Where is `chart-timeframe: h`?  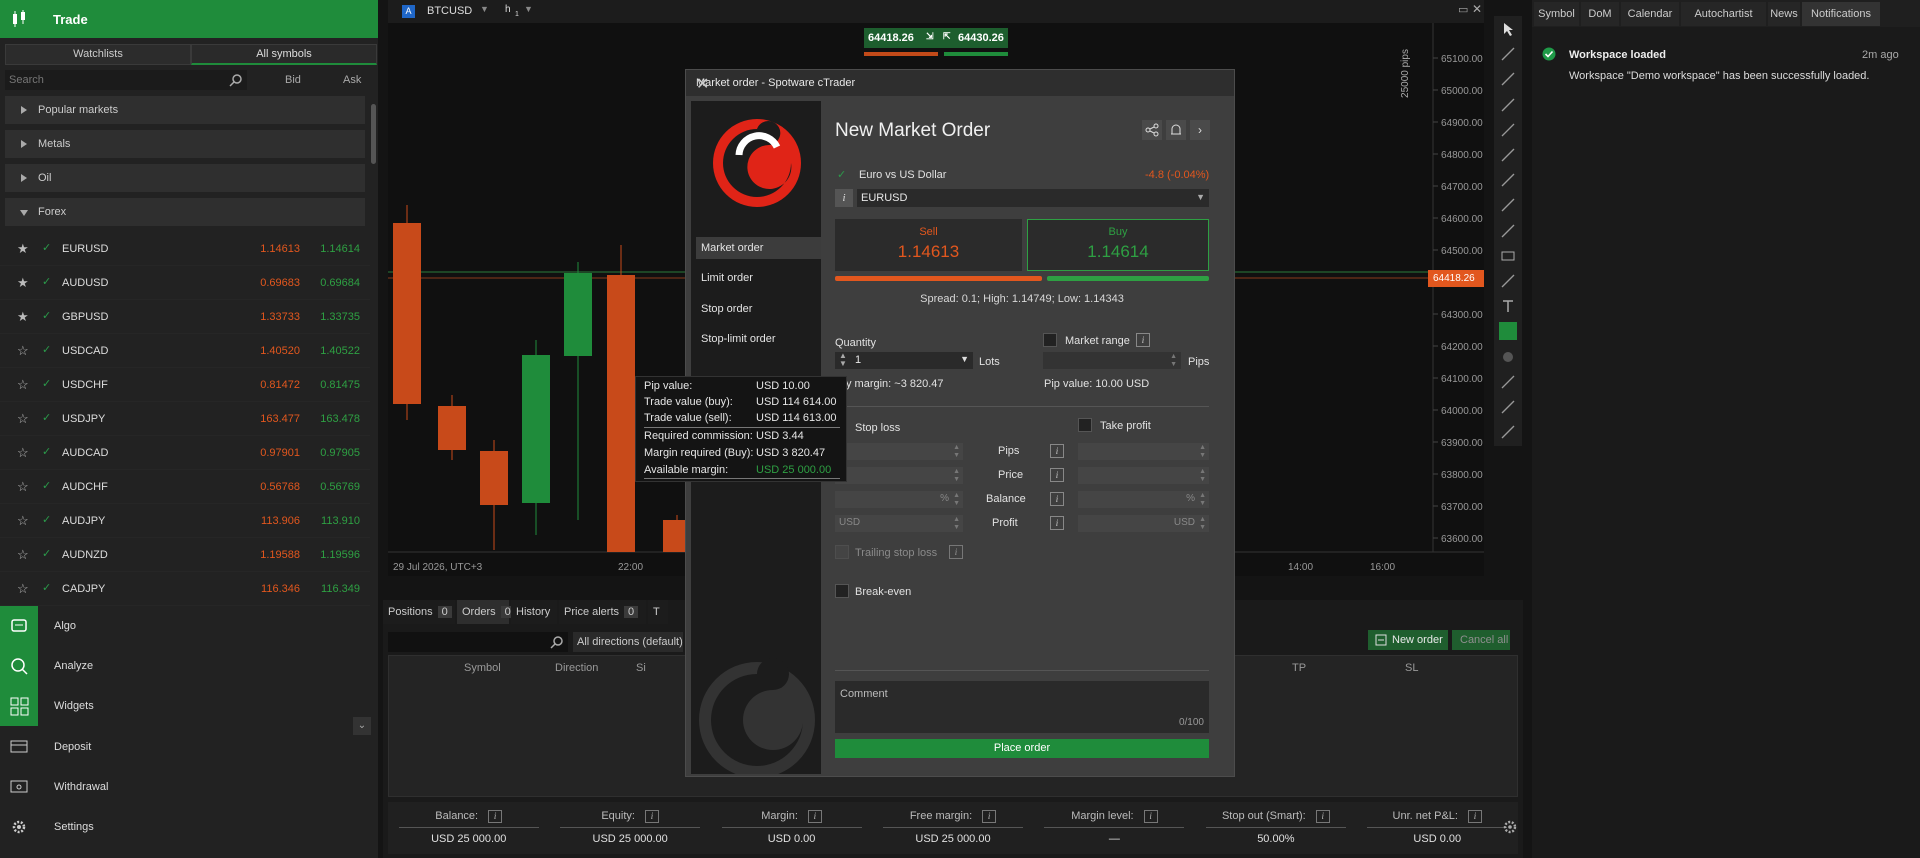 chart-timeframe: h is located at coordinates (508, 9).